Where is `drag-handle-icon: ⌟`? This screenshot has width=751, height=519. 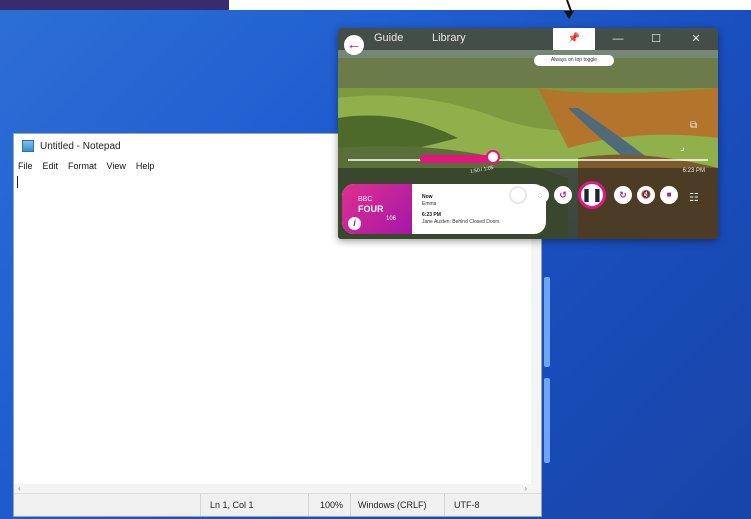 drag-handle-icon: ⌟ is located at coordinates (682, 147).